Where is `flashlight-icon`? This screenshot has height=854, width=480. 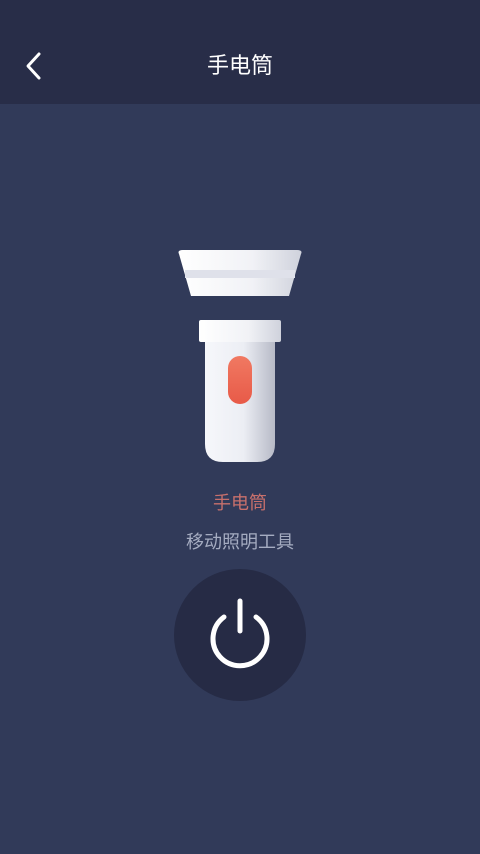 flashlight-icon is located at coordinates (240, 356).